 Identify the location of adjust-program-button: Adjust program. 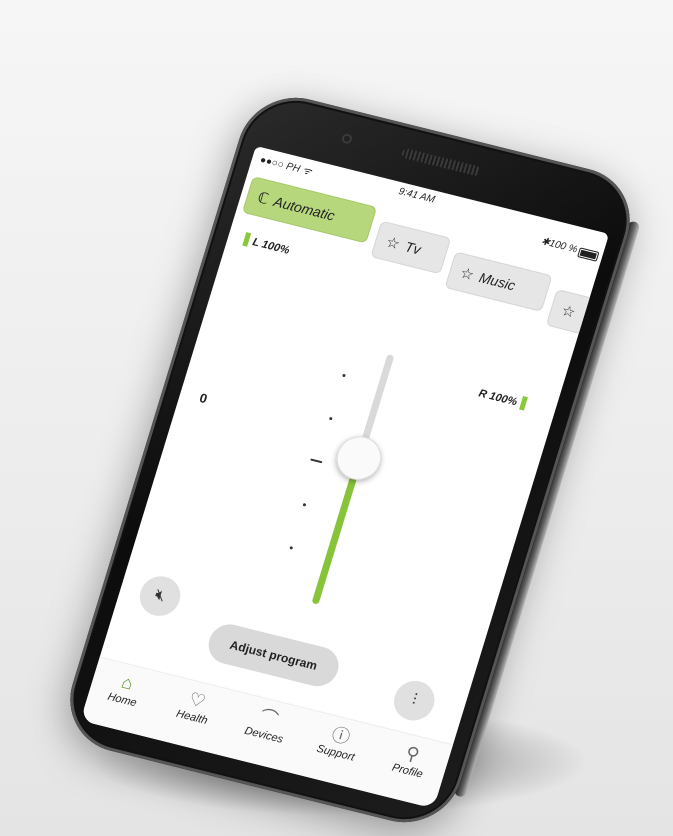
(273, 655).